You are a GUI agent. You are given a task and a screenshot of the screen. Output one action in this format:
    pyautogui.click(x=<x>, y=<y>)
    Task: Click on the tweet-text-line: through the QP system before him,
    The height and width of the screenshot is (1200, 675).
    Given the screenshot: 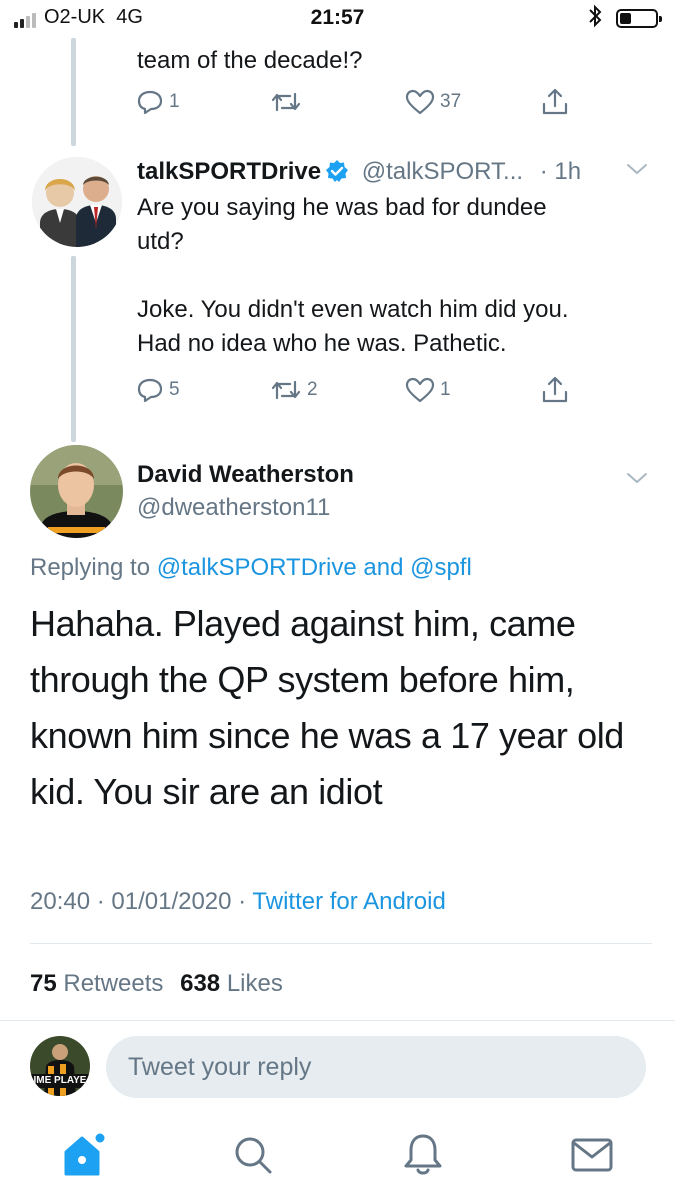 What is the action you would take?
    pyautogui.click(x=302, y=679)
    